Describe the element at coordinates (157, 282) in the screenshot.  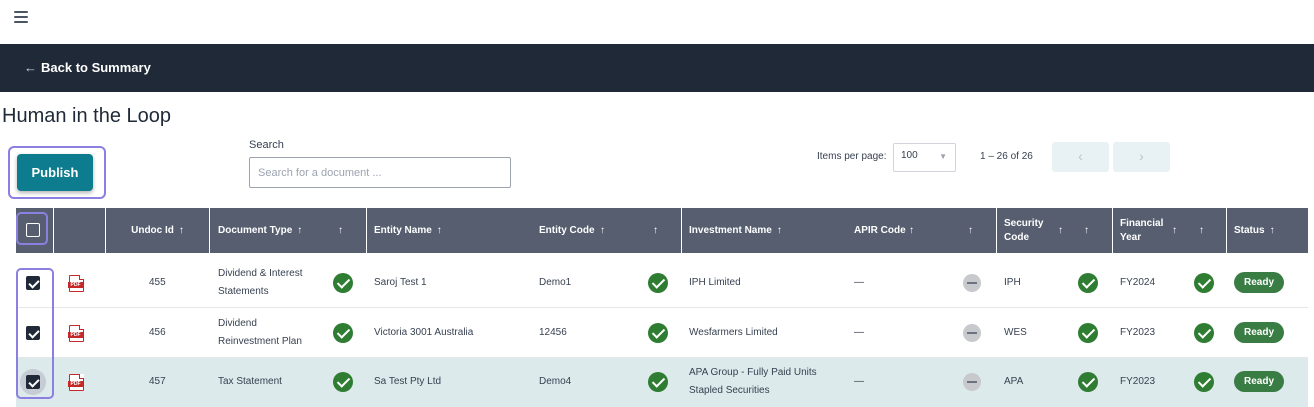
I see `undoc-id-cell: 455` at that location.